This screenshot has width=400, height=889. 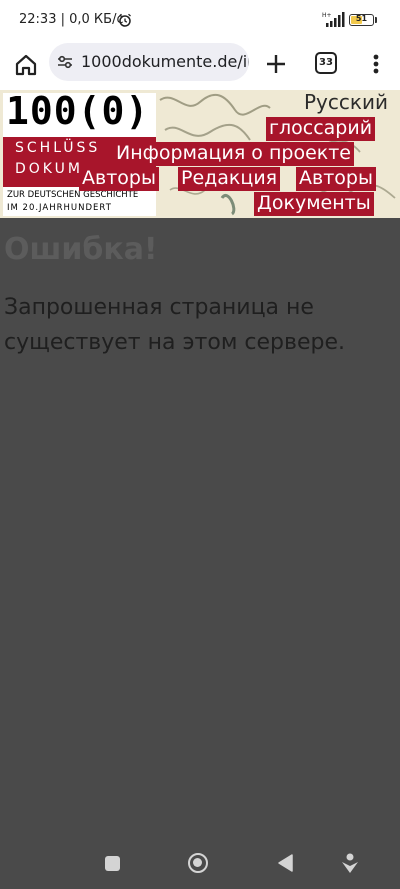 What do you see at coordinates (71, 19) in the screenshot?
I see `status-time: 22:33 | 0,0 КБ/с` at bounding box center [71, 19].